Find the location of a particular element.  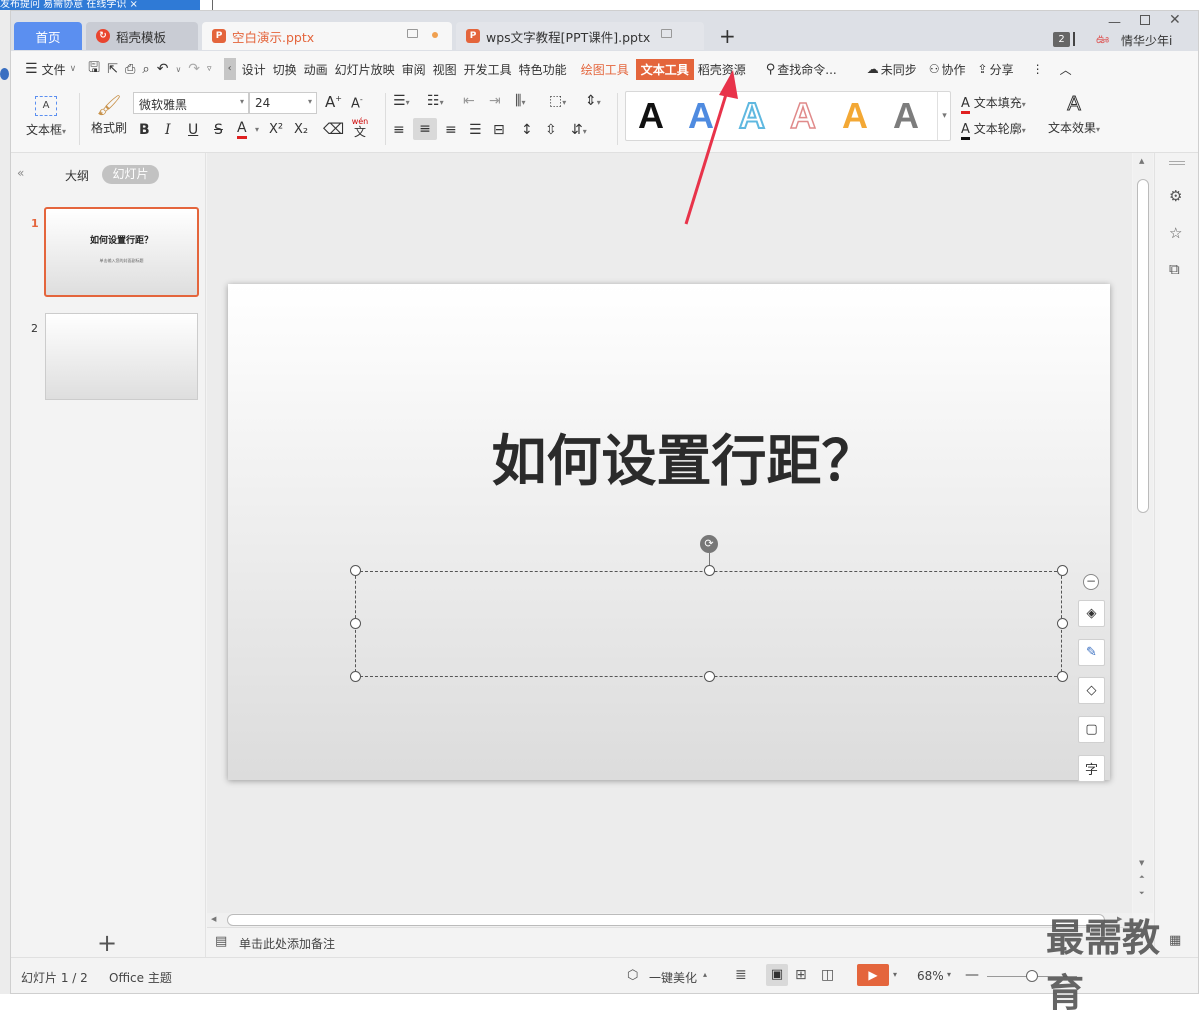

watermark-logo: 最需教育 is located at coordinates (1121, 966).